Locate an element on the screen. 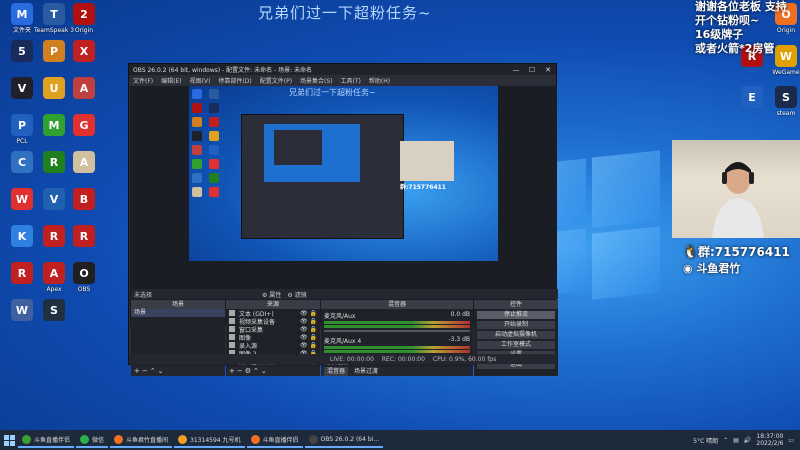  nested-preview is located at coordinates (312, 153).